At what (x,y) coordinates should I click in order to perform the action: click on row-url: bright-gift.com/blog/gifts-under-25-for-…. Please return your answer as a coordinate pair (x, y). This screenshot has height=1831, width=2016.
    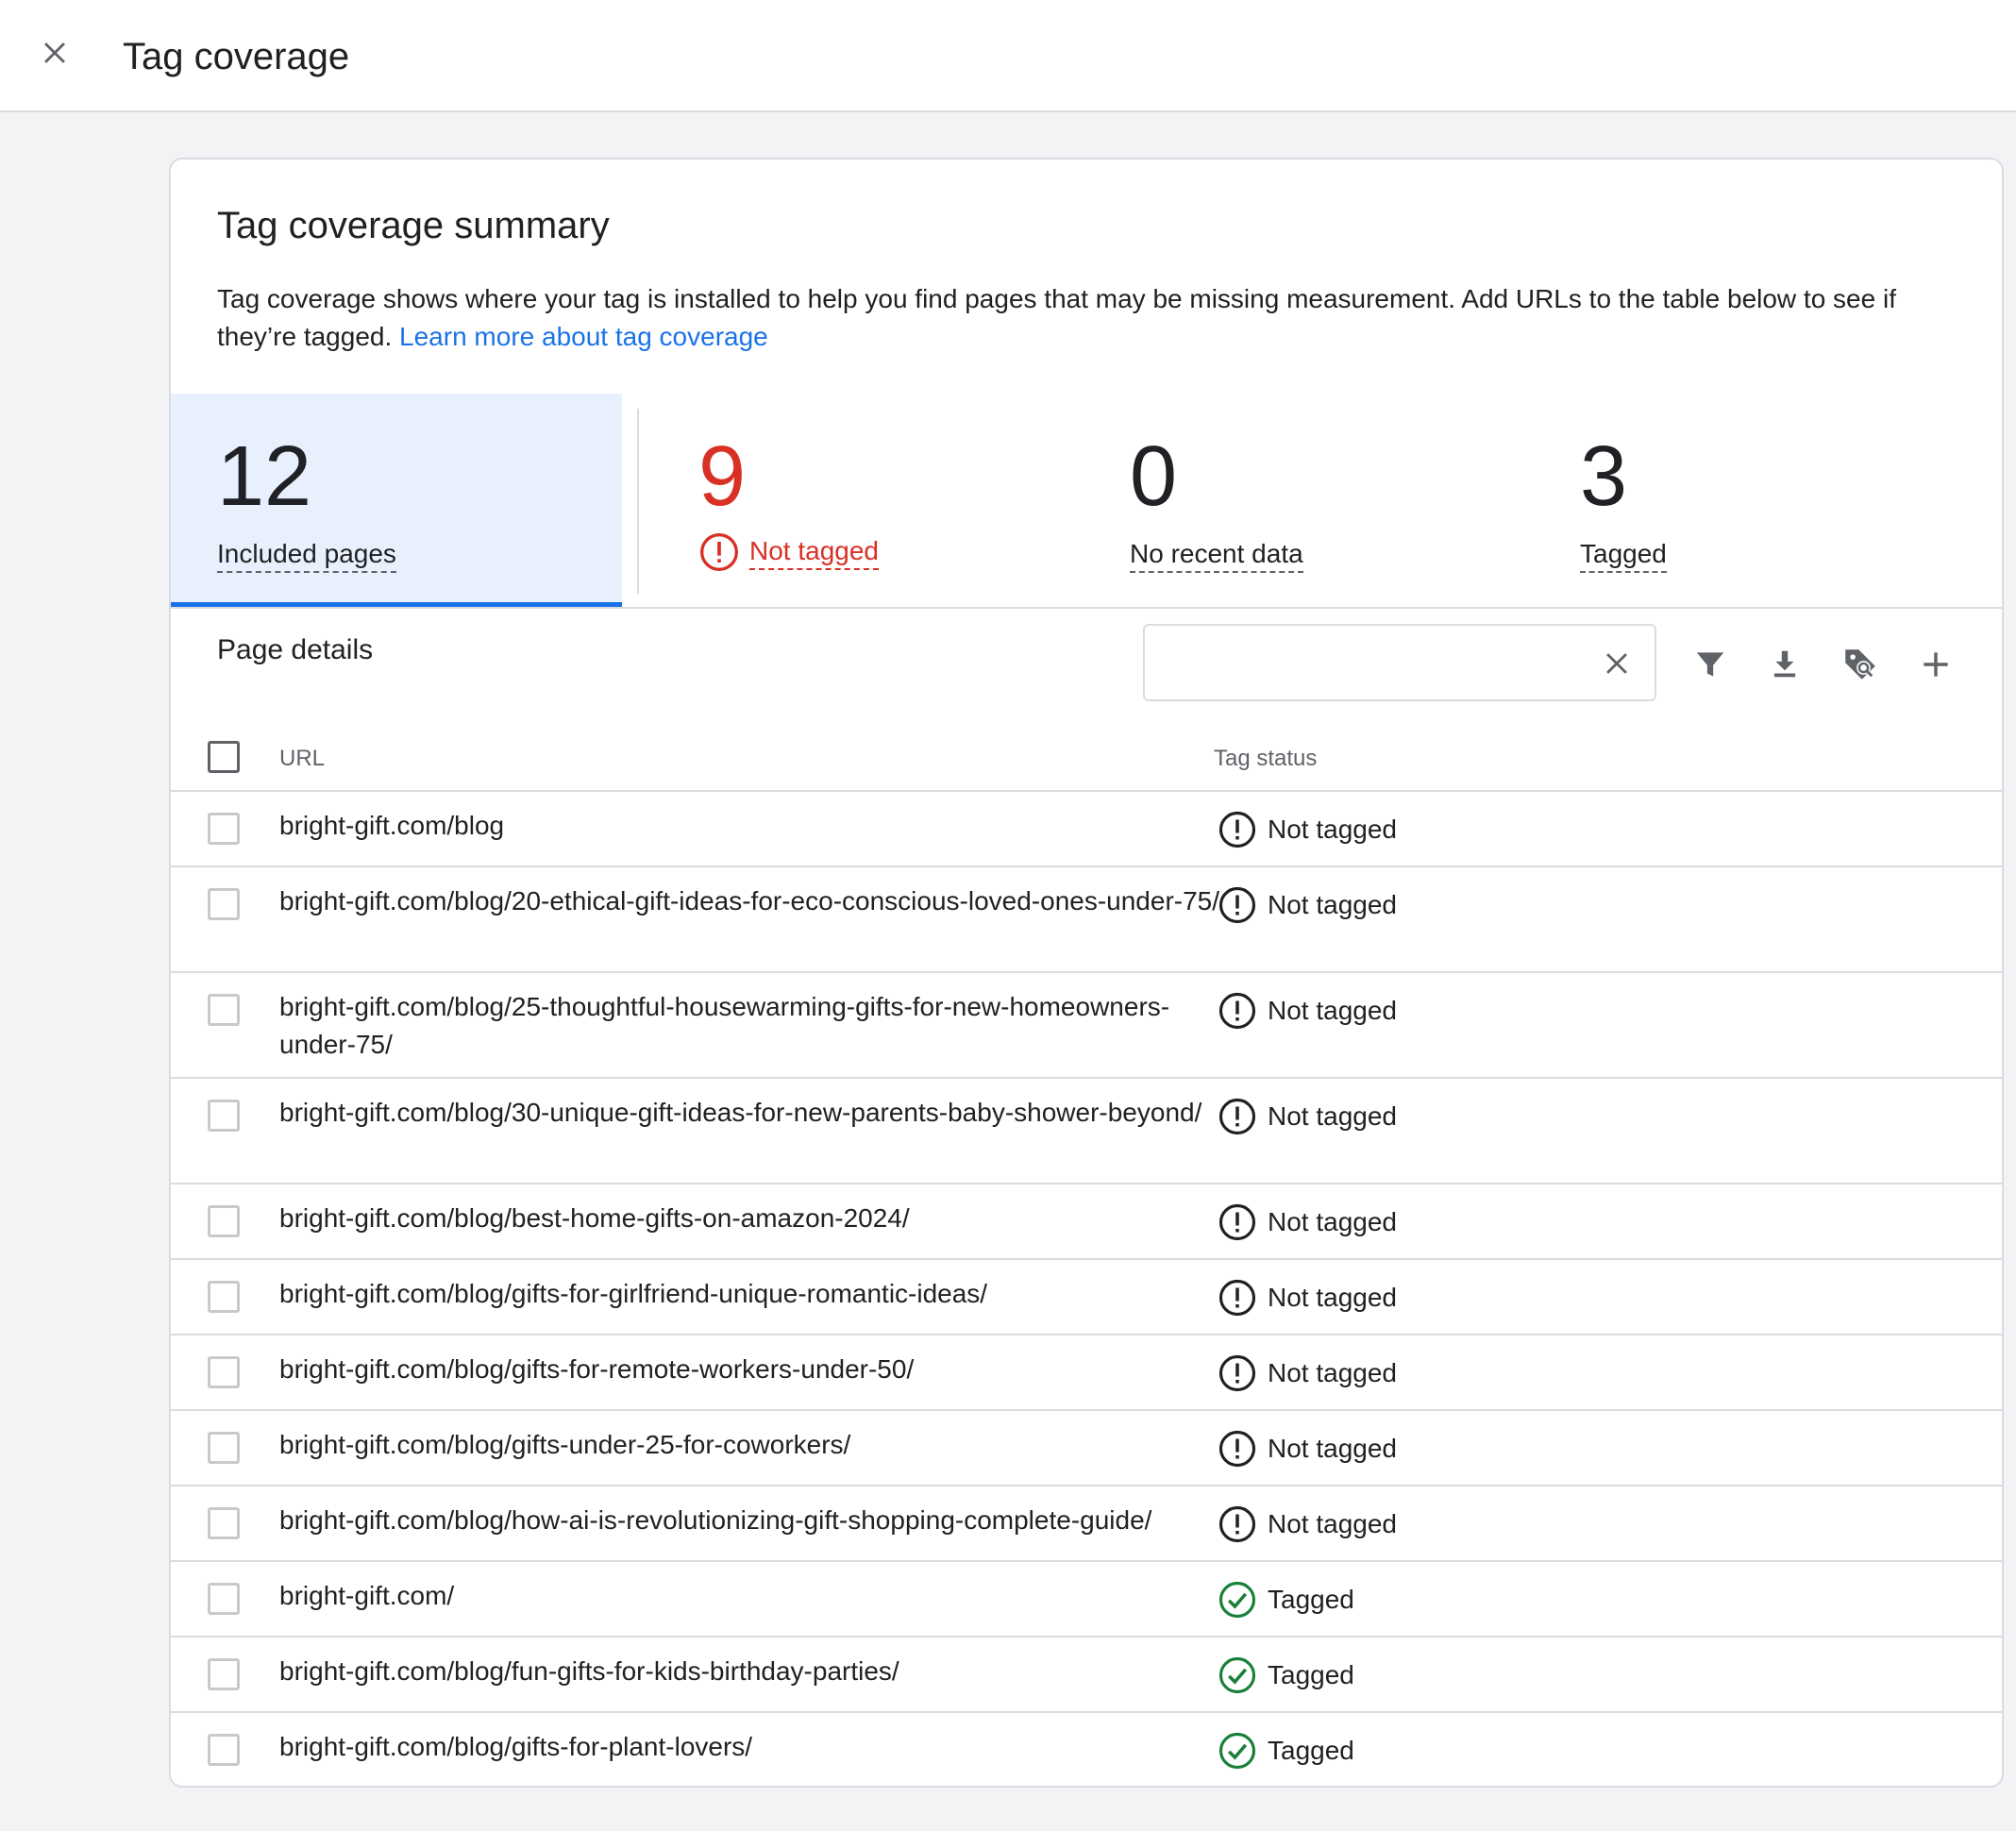
    Looking at the image, I should click on (565, 1444).